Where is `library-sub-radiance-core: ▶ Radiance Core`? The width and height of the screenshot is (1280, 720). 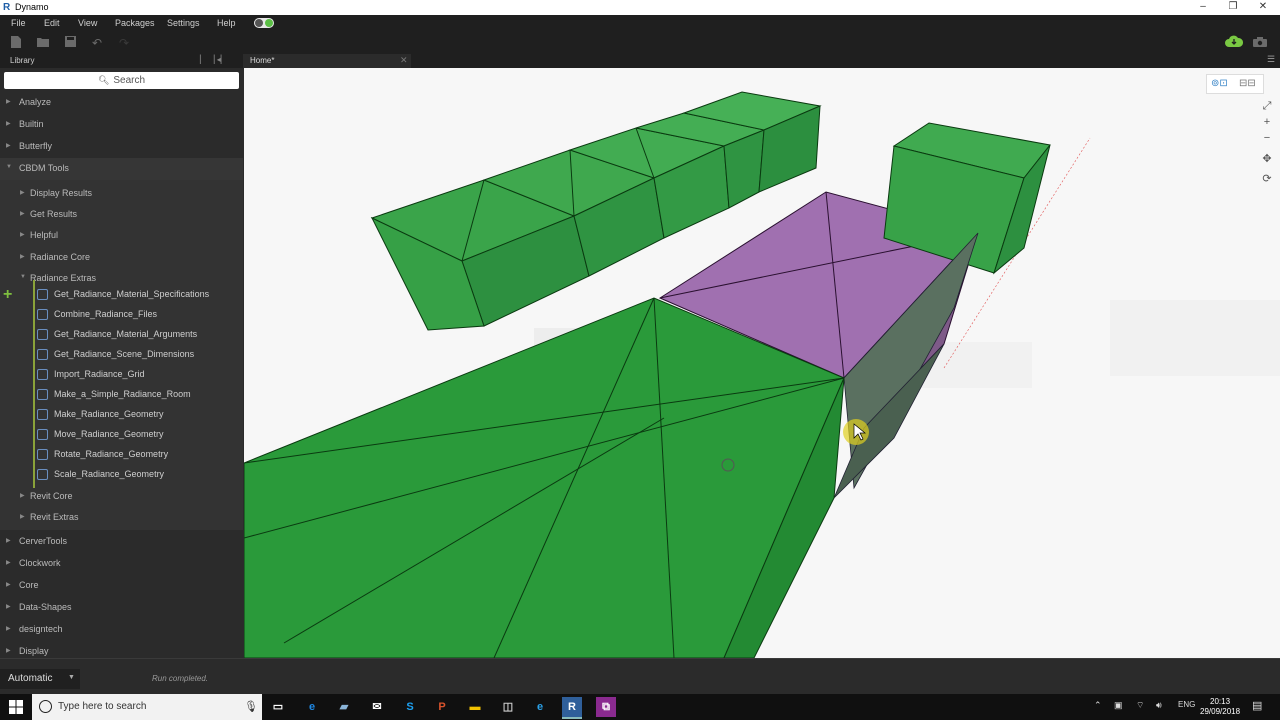
library-sub-radiance-core: ▶ Radiance Core is located at coordinates (121, 258).